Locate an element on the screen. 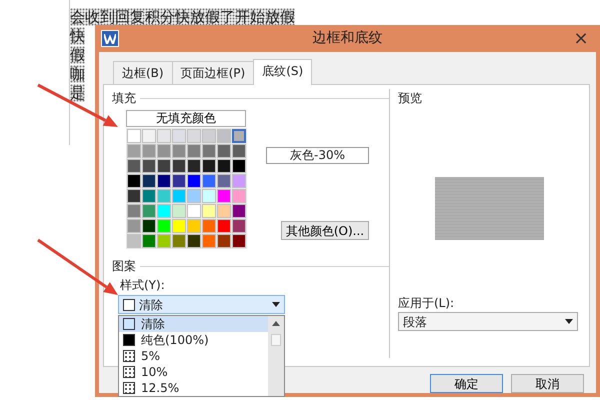 This screenshot has height=400, width=600. document-text: 咖 is located at coordinates (77, 74).